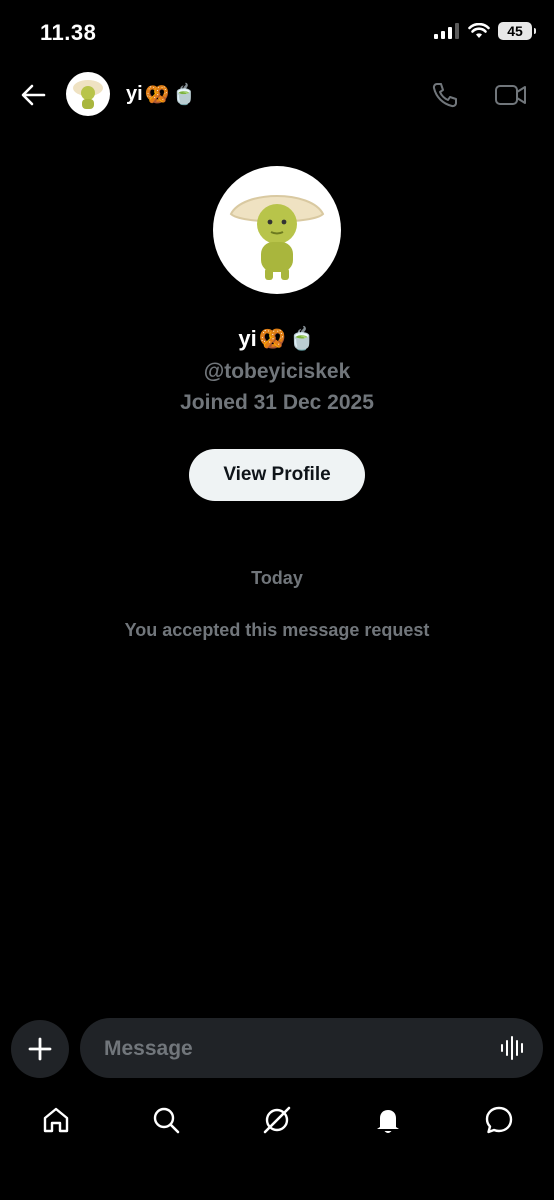 This screenshot has height=1200, width=554. What do you see at coordinates (511, 95) in the screenshot?
I see `video-camera-icon` at bounding box center [511, 95].